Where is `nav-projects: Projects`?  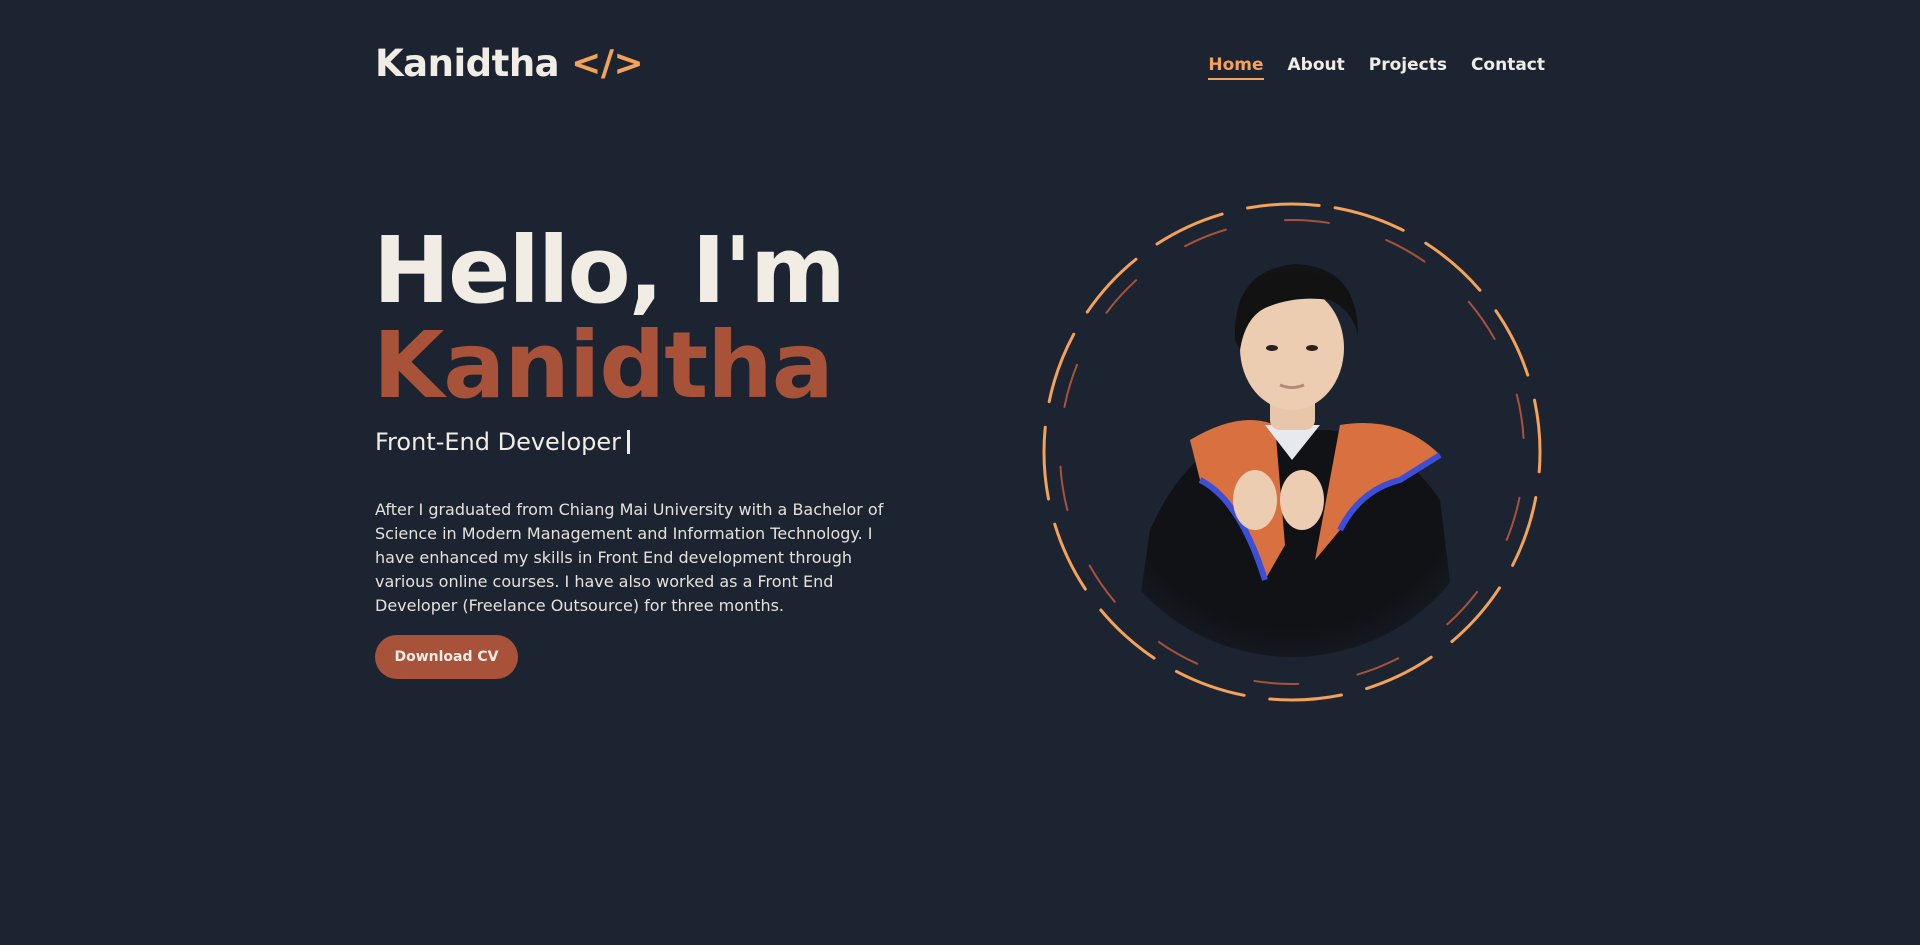 nav-projects: Projects is located at coordinates (1408, 67).